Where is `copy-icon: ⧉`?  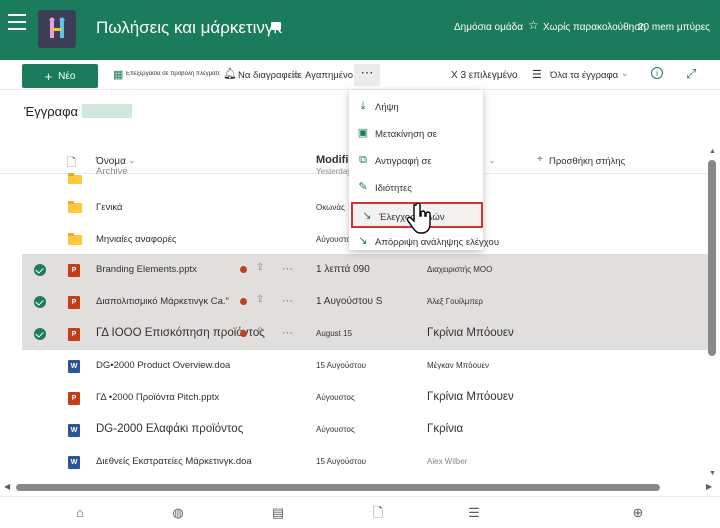
copy-icon: ⧉ is located at coordinates (363, 160).